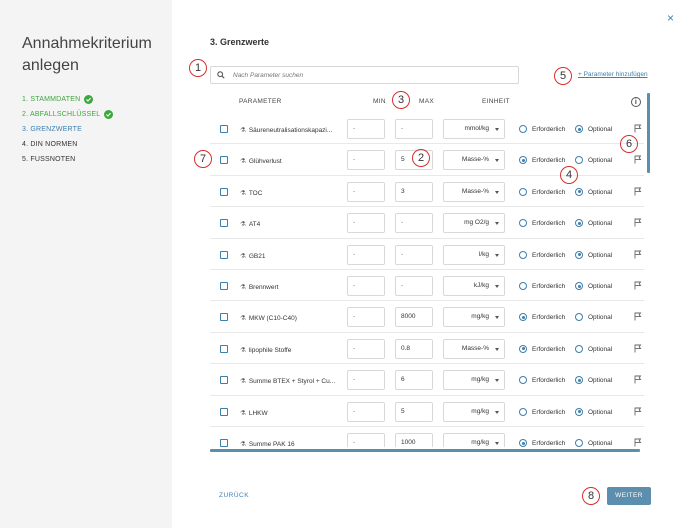 Image resolution: width=688 pixels, height=528 pixels. Describe the element at coordinates (67, 144) in the screenshot. I see `step-din-normen: 4. DIN NORMEN` at that location.